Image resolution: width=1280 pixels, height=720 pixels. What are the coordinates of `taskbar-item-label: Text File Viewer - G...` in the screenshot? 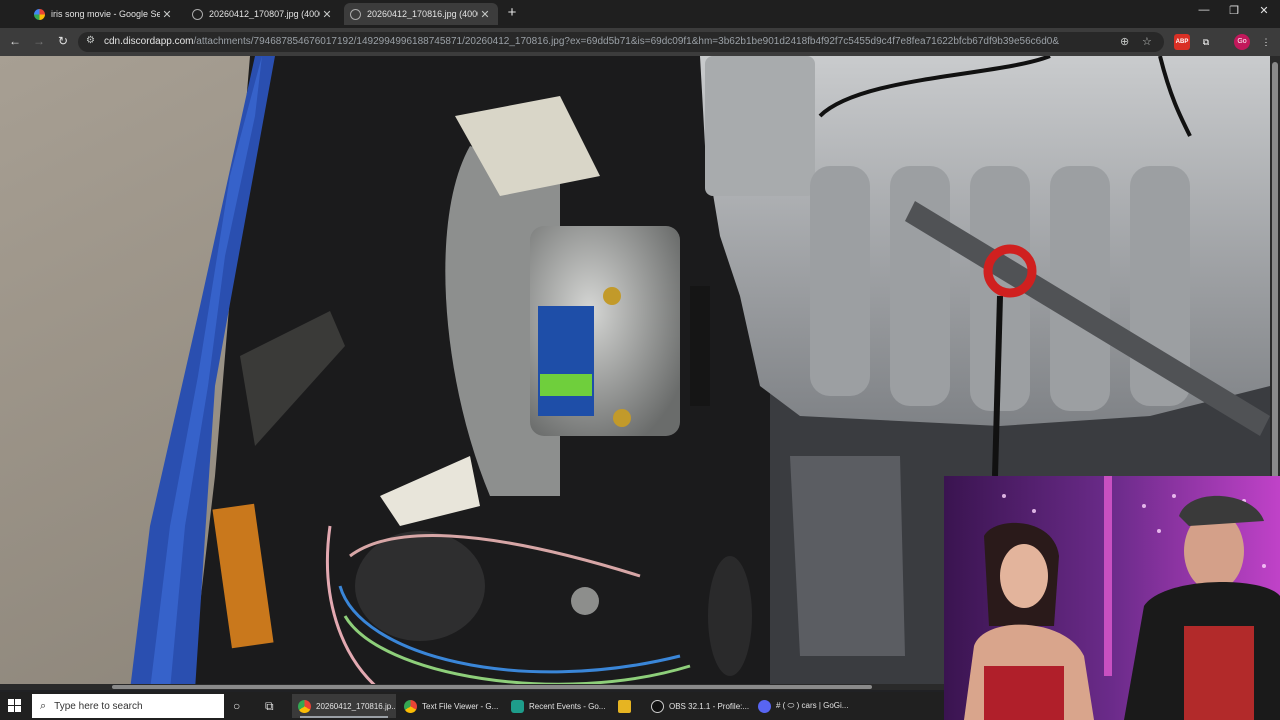 It's located at (460, 706).